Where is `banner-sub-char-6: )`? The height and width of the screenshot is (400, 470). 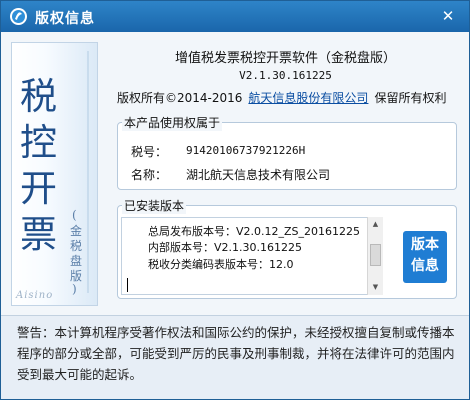
banner-sub-char-6: ) is located at coordinates (74, 289).